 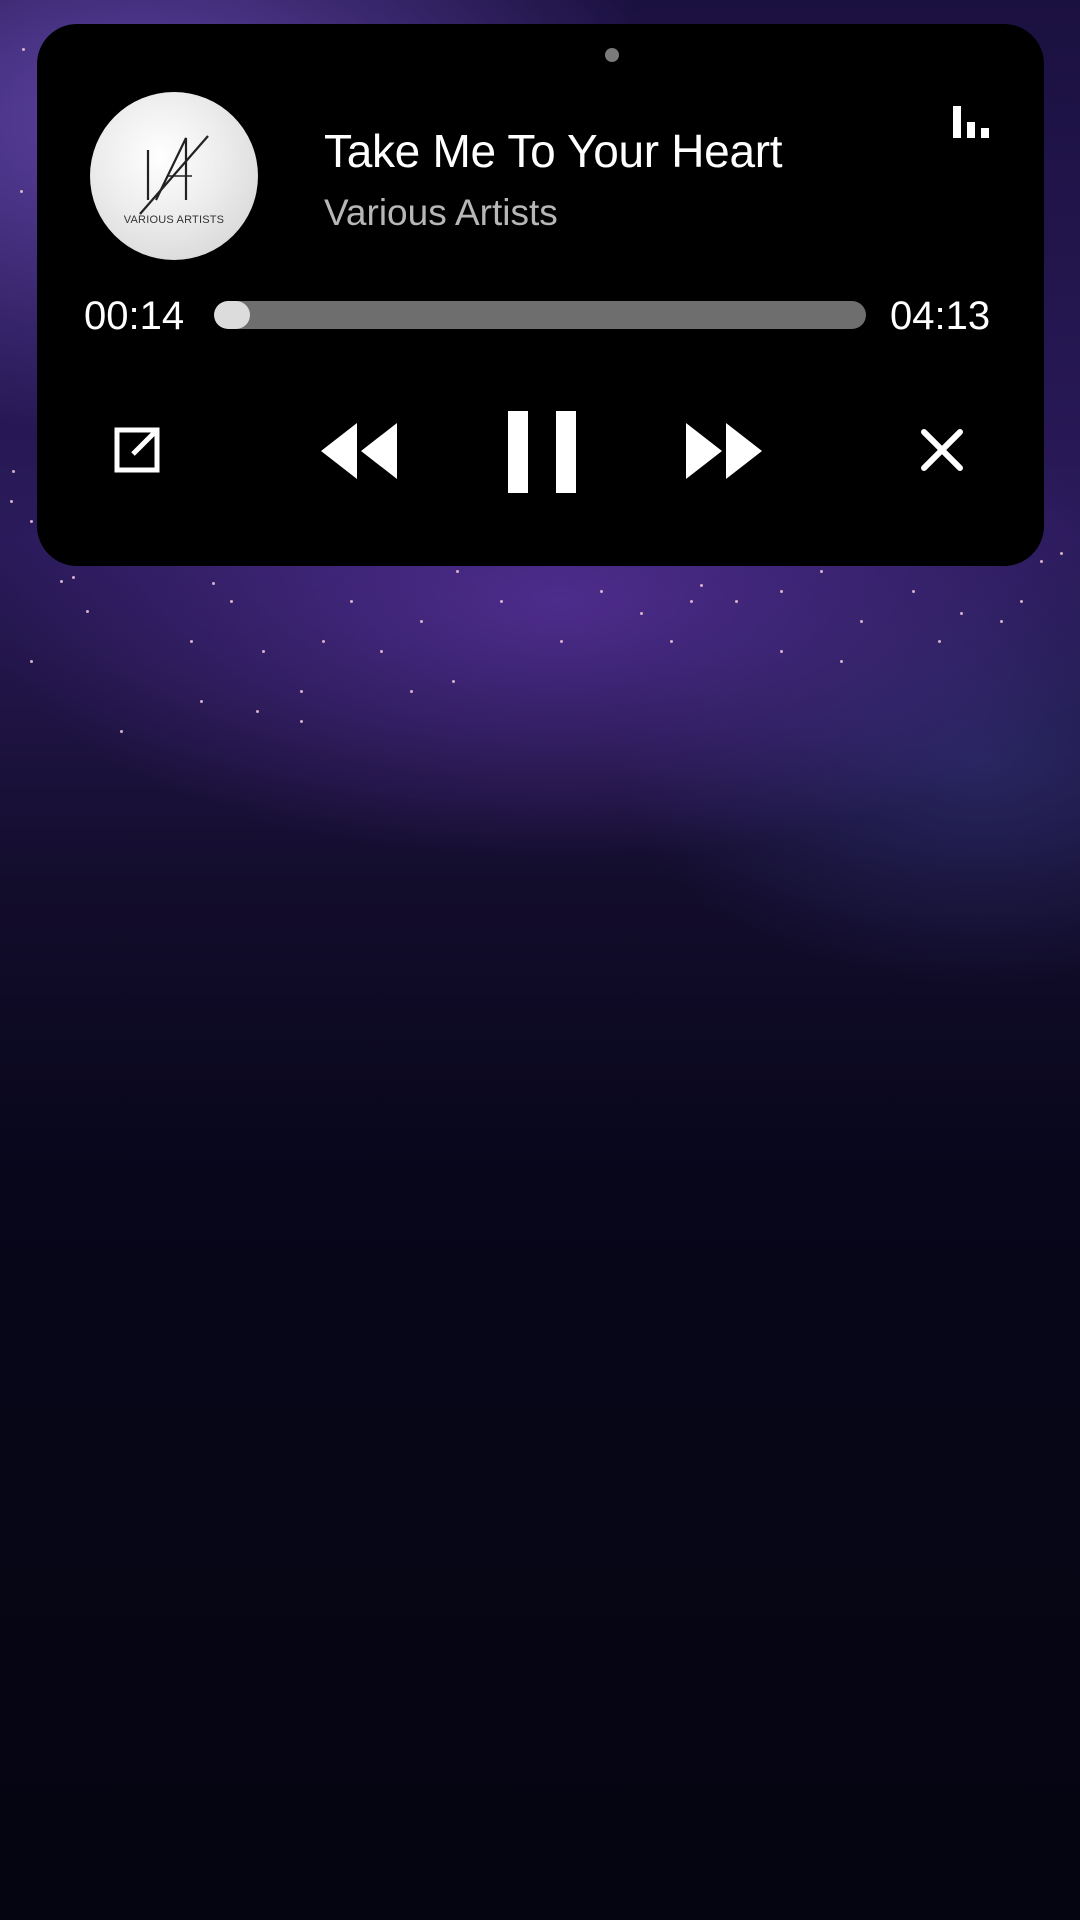 I want to click on total-duration: 04:13, so click(x=940, y=316).